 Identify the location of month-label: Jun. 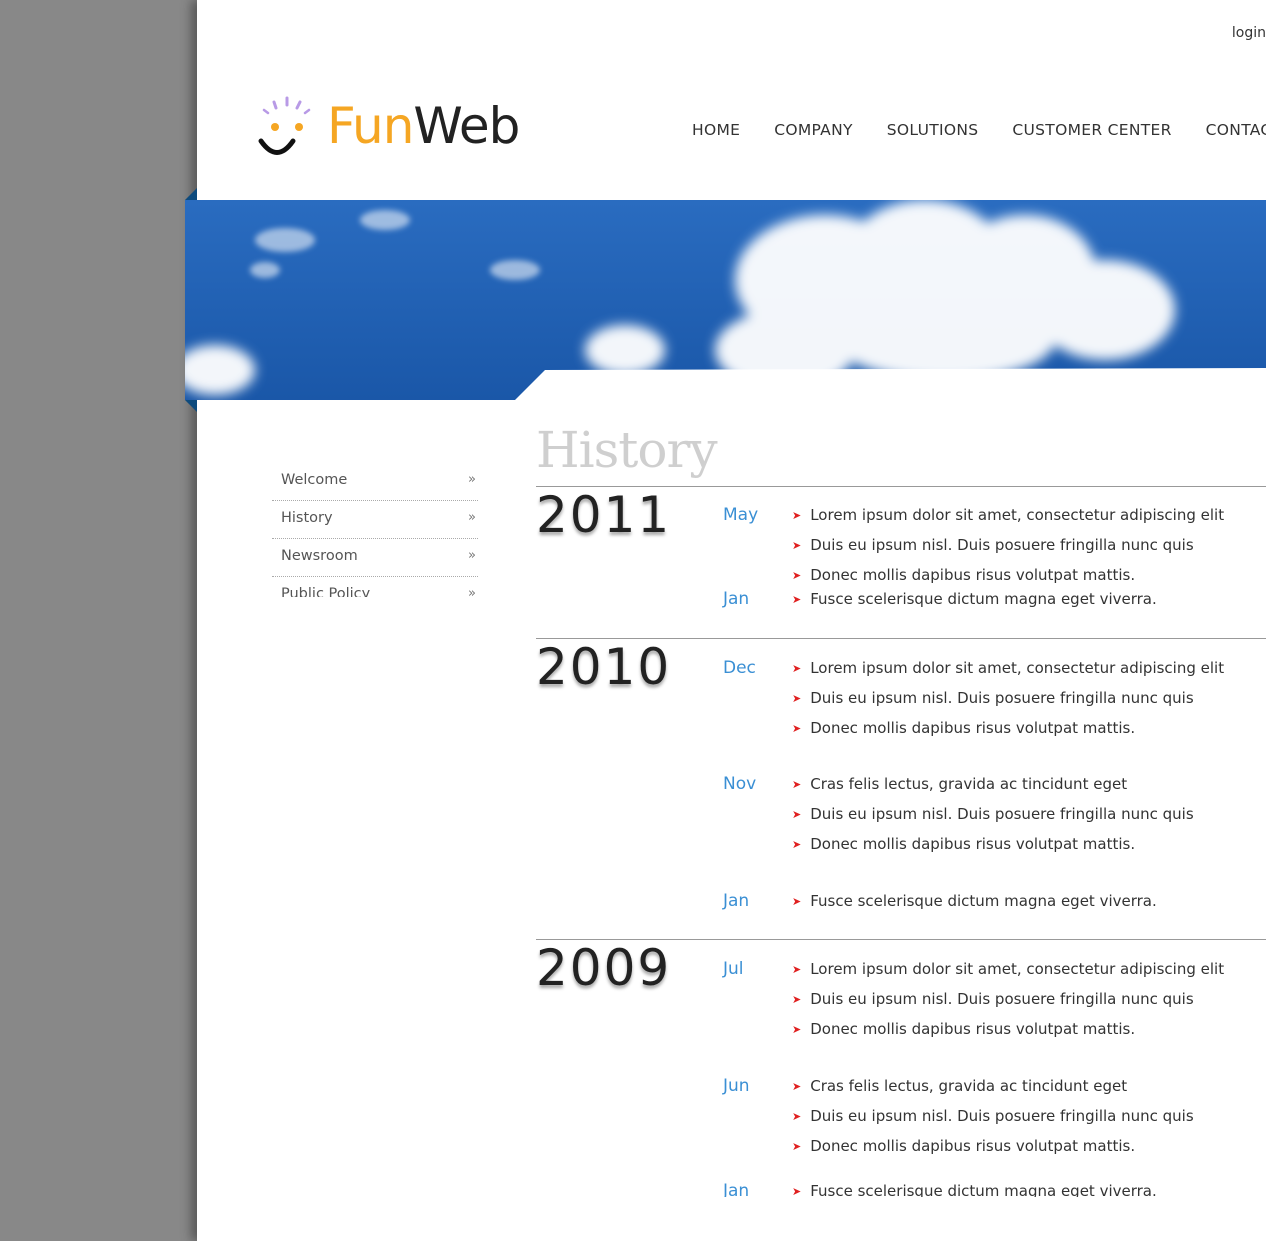
(736, 1086).